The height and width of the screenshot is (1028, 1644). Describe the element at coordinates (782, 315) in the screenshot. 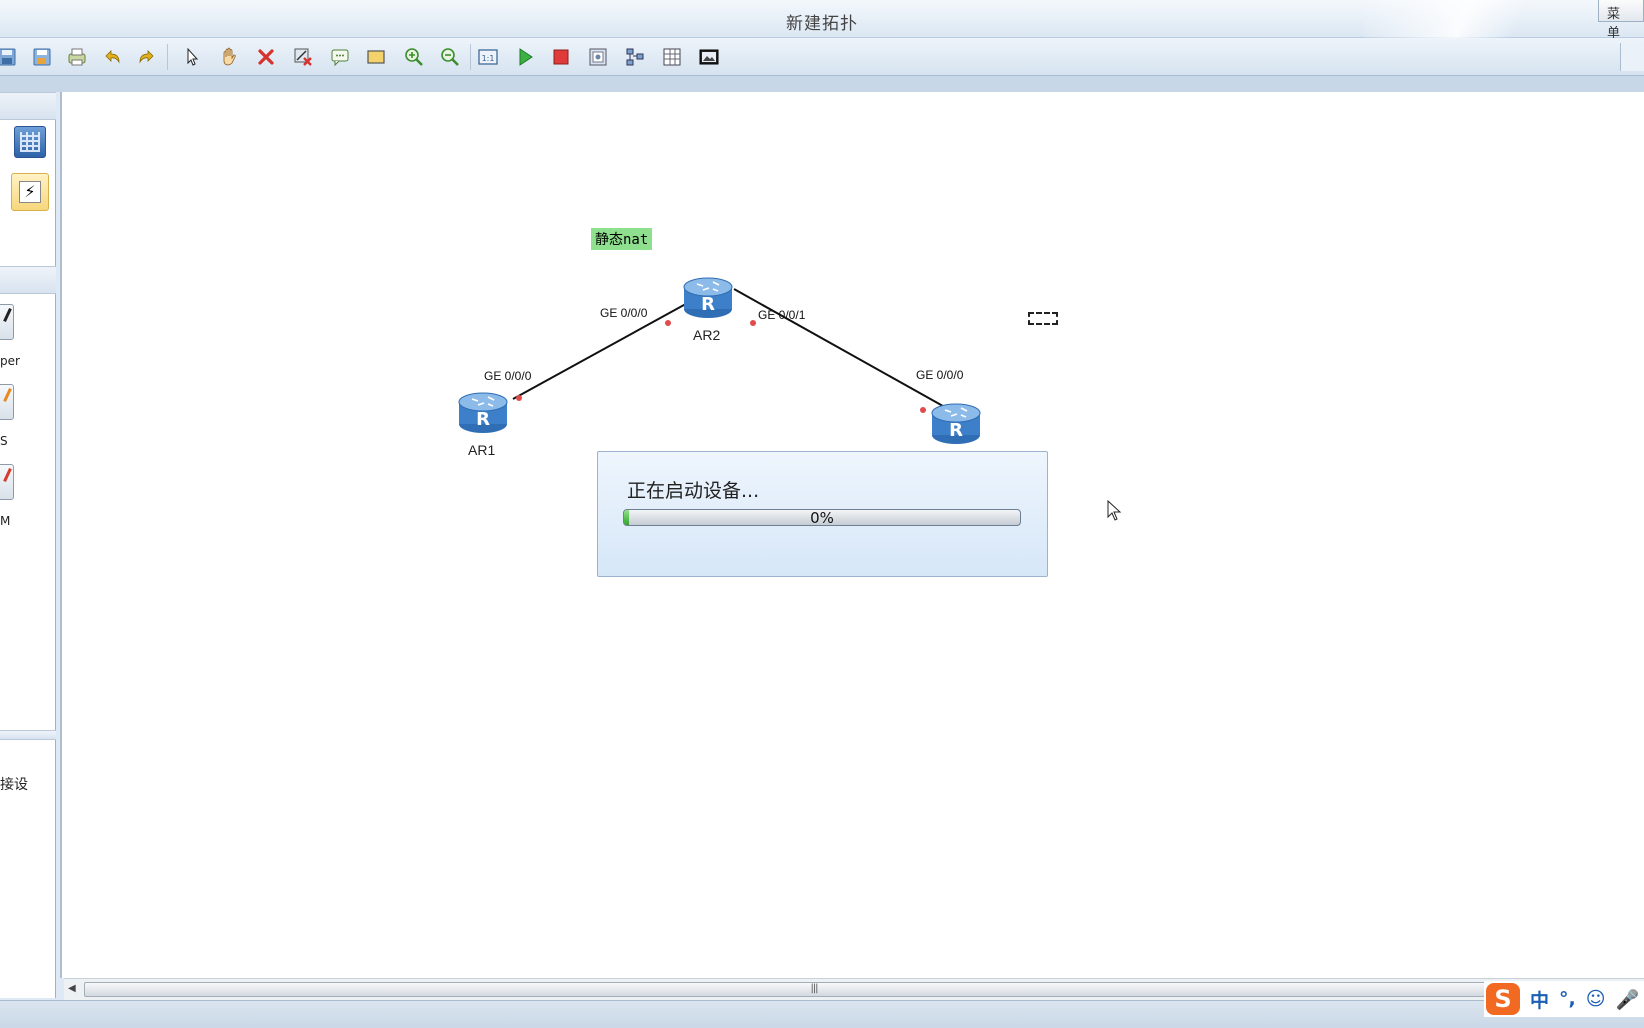

I see `interface-label: GE 0/0/1` at that location.